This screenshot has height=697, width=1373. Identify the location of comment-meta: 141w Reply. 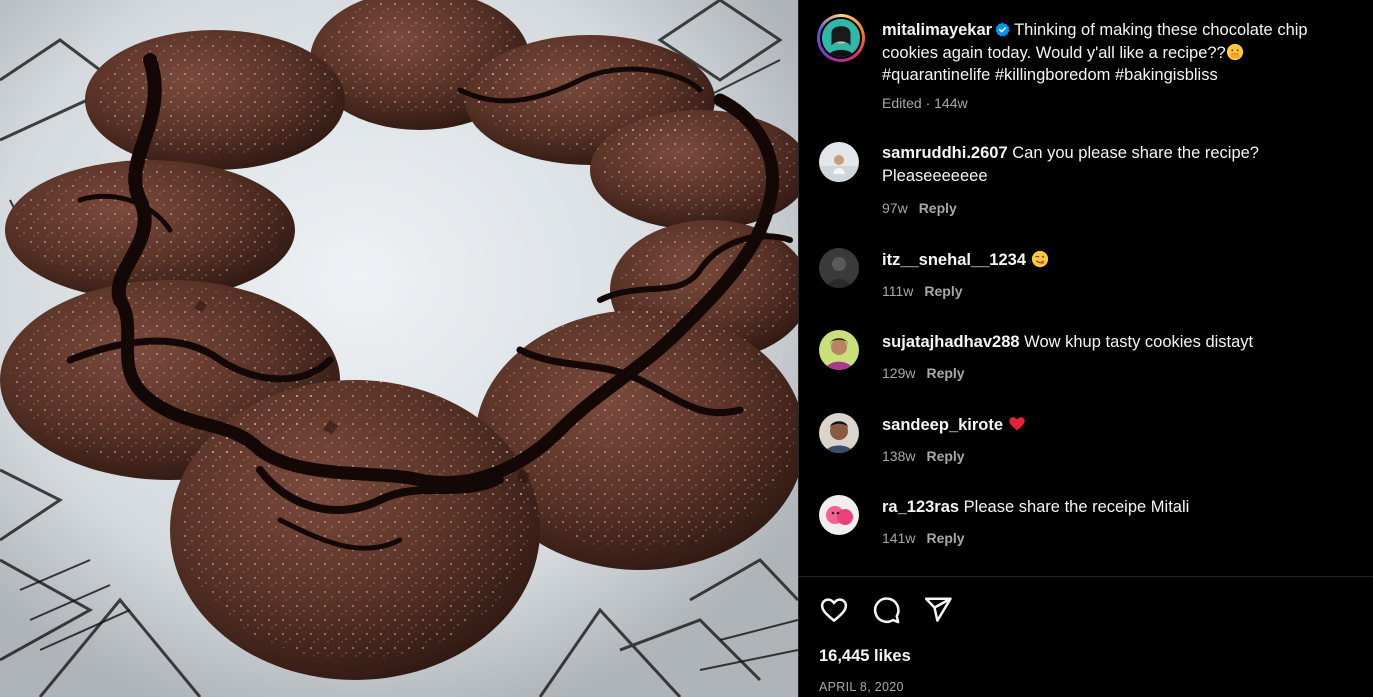
(923, 538).